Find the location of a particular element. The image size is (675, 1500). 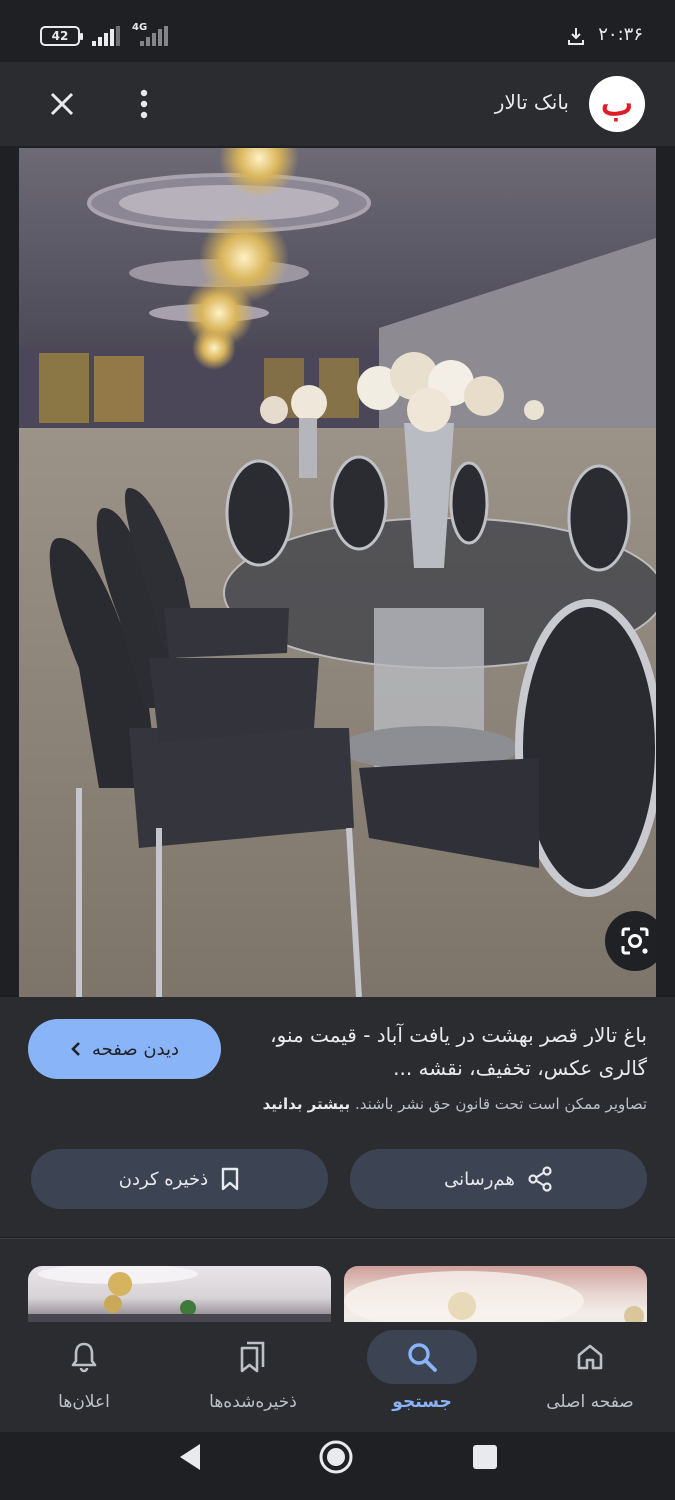

nav-search: جستجو is located at coordinates (422, 1377).